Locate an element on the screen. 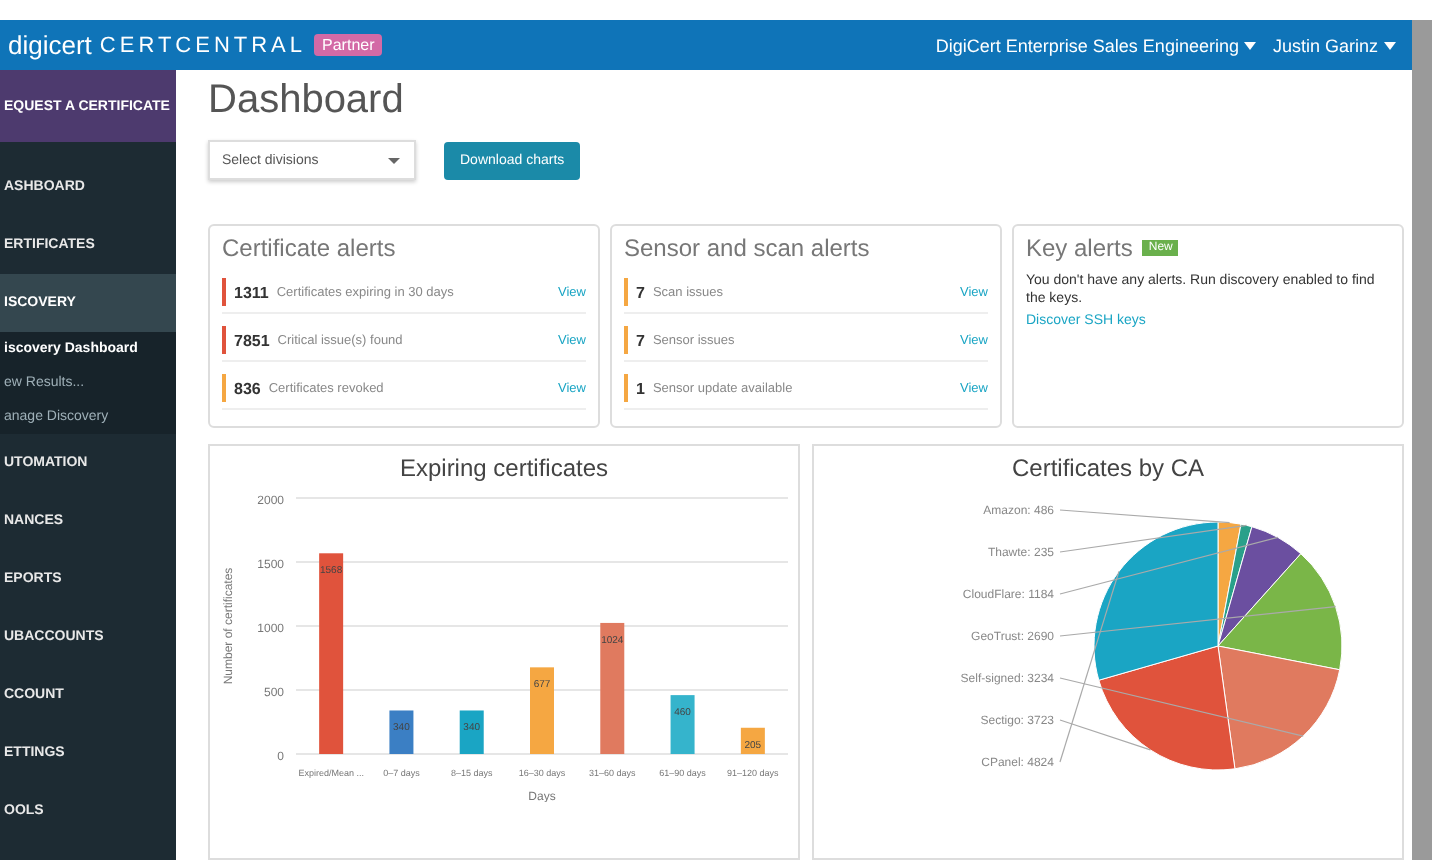  alert-count: 7851 is located at coordinates (252, 340).